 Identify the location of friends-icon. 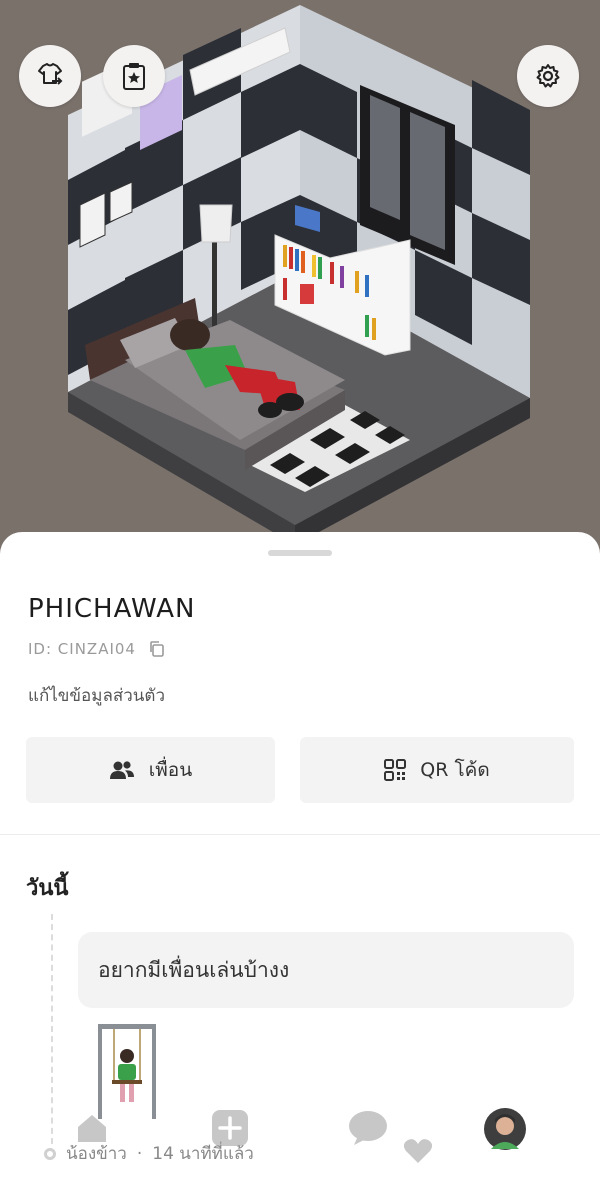
(121, 770).